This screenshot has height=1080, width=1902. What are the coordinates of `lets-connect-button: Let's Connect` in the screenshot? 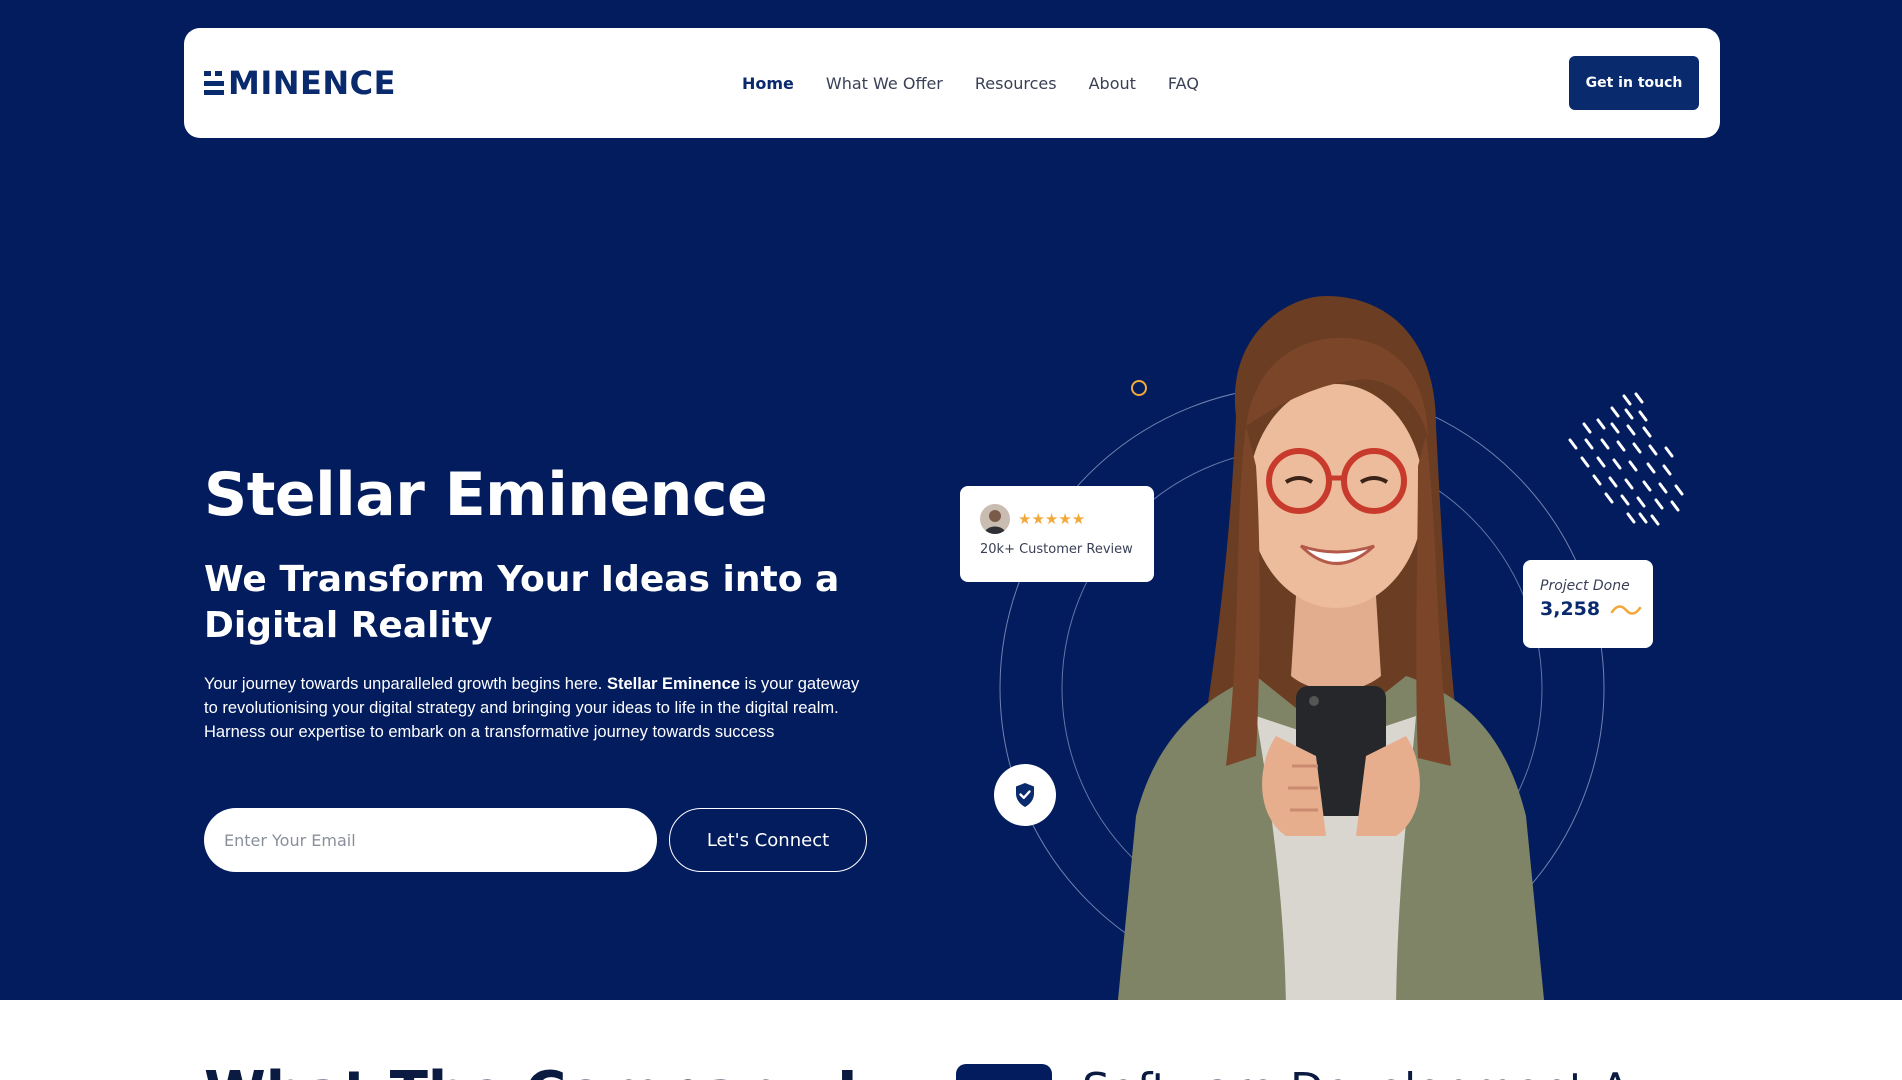 It's located at (768, 840).